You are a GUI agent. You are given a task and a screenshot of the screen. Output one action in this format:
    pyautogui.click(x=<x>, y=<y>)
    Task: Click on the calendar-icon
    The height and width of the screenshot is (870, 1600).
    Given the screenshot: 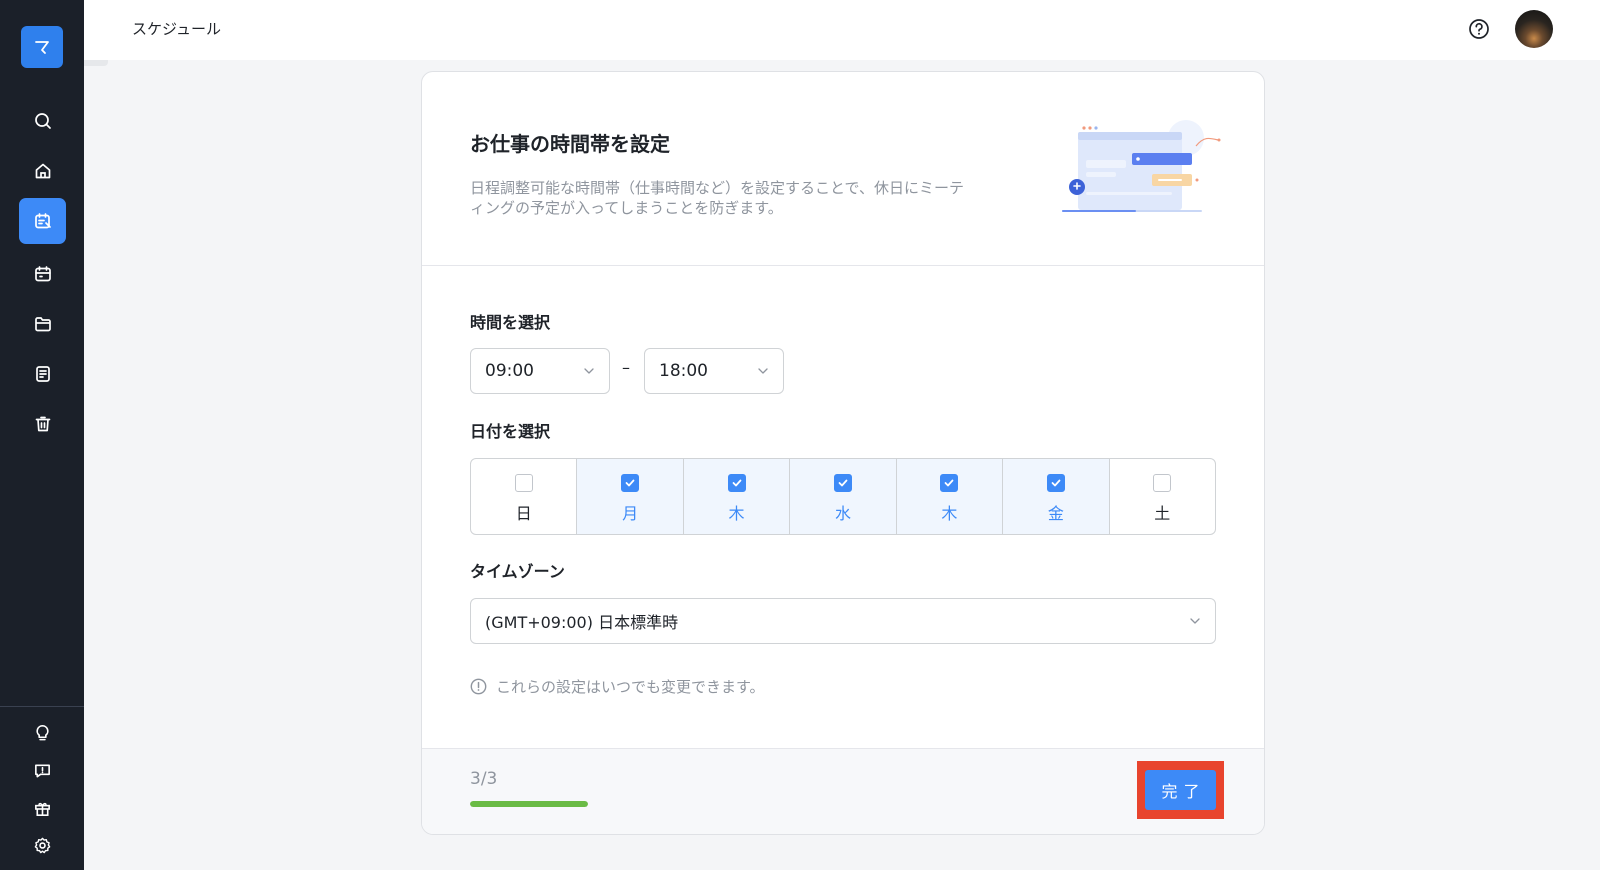 What is the action you would take?
    pyautogui.click(x=42, y=274)
    